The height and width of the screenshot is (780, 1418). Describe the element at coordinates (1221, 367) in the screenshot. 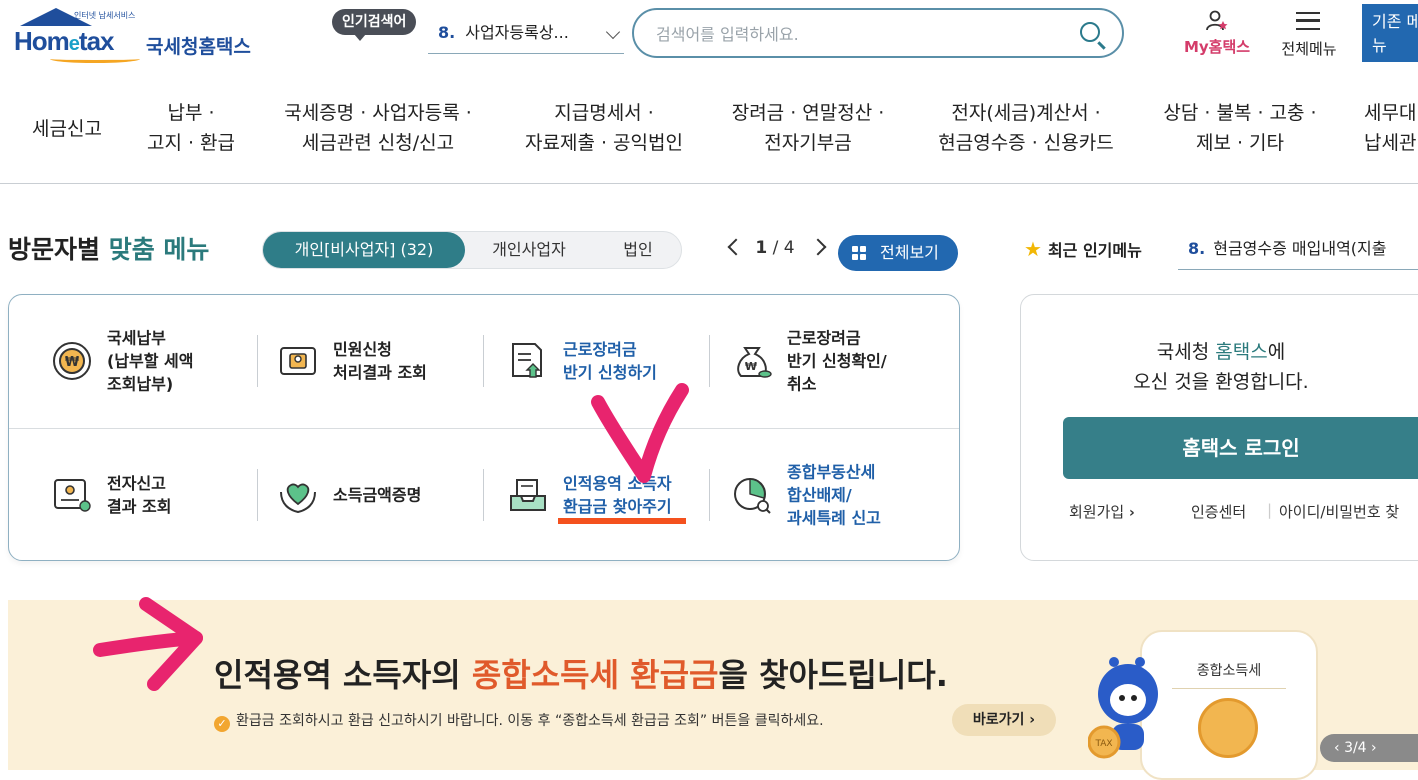

I see `welcome-message: 국세청 홈택스에 오신 것을 환영합니다.` at that location.